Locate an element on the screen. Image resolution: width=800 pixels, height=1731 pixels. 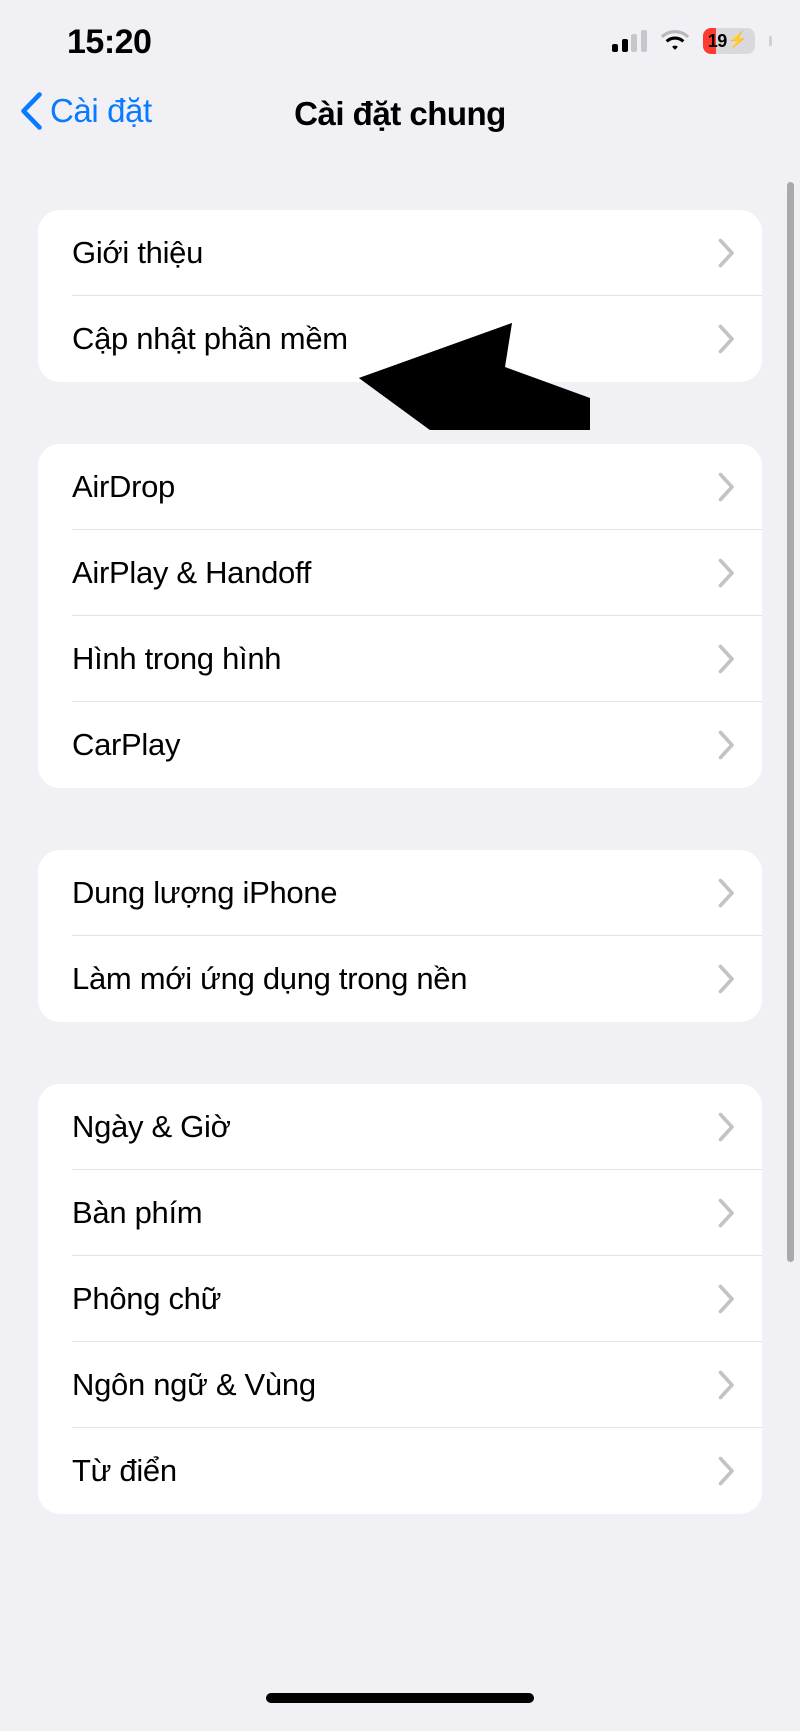
wifi-icon is located at coordinates (675, 41).